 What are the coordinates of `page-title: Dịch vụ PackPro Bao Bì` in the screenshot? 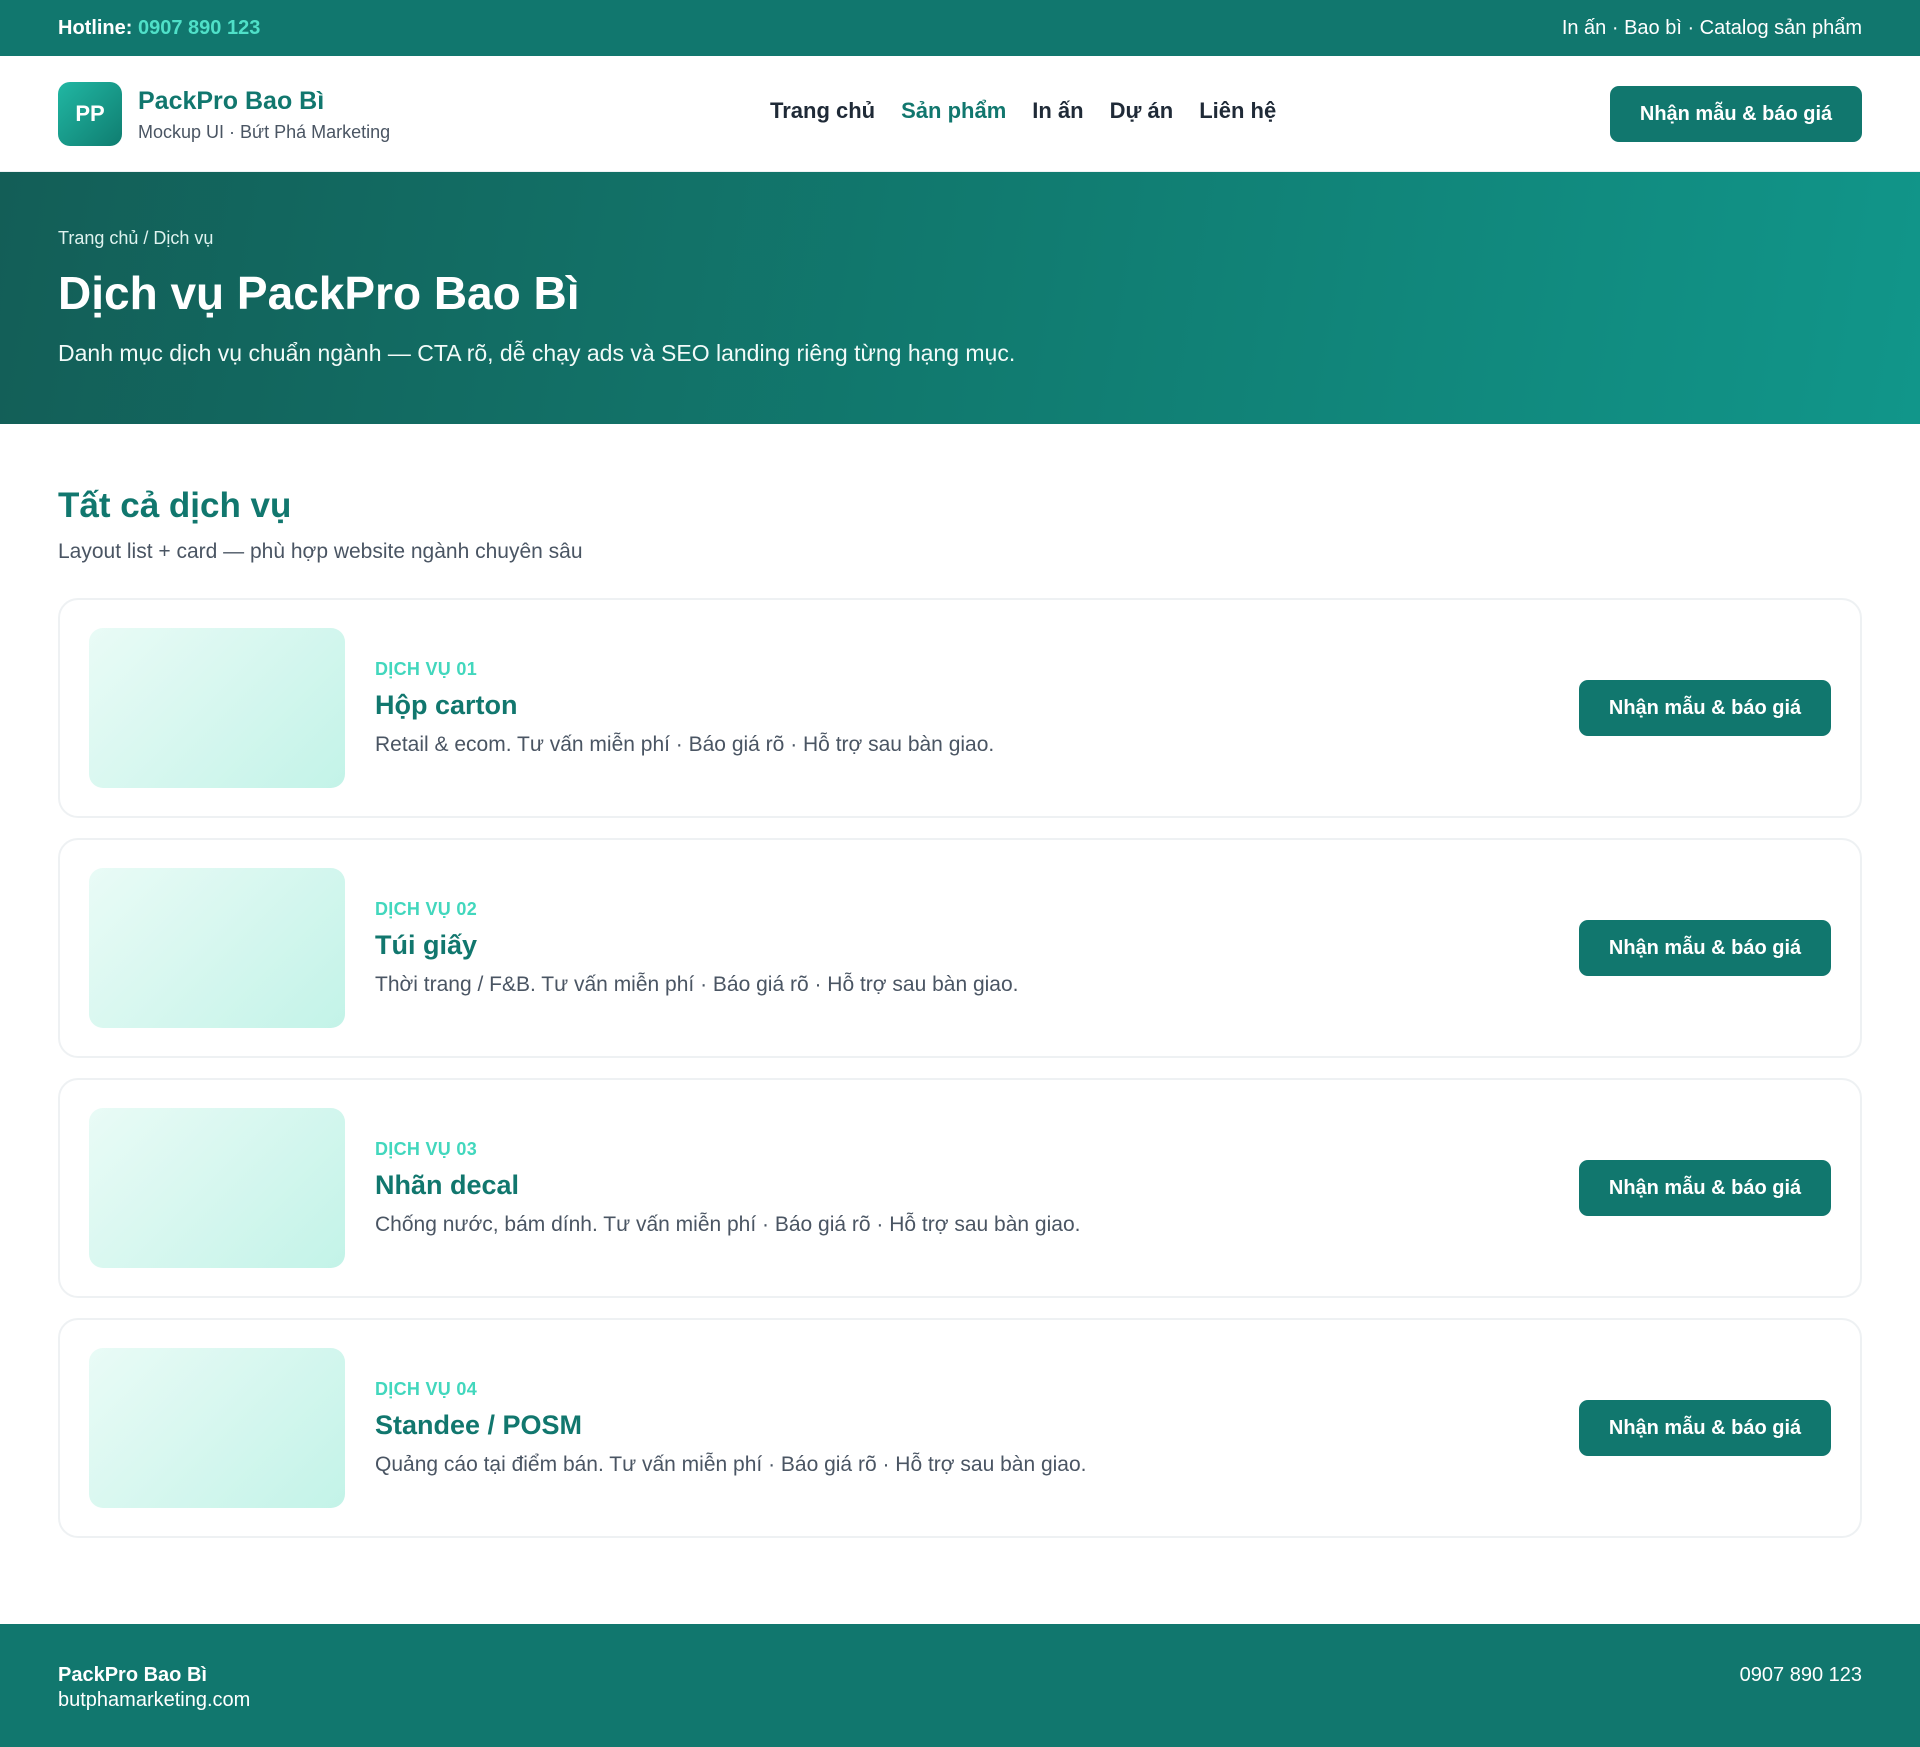 It's located at (319, 293).